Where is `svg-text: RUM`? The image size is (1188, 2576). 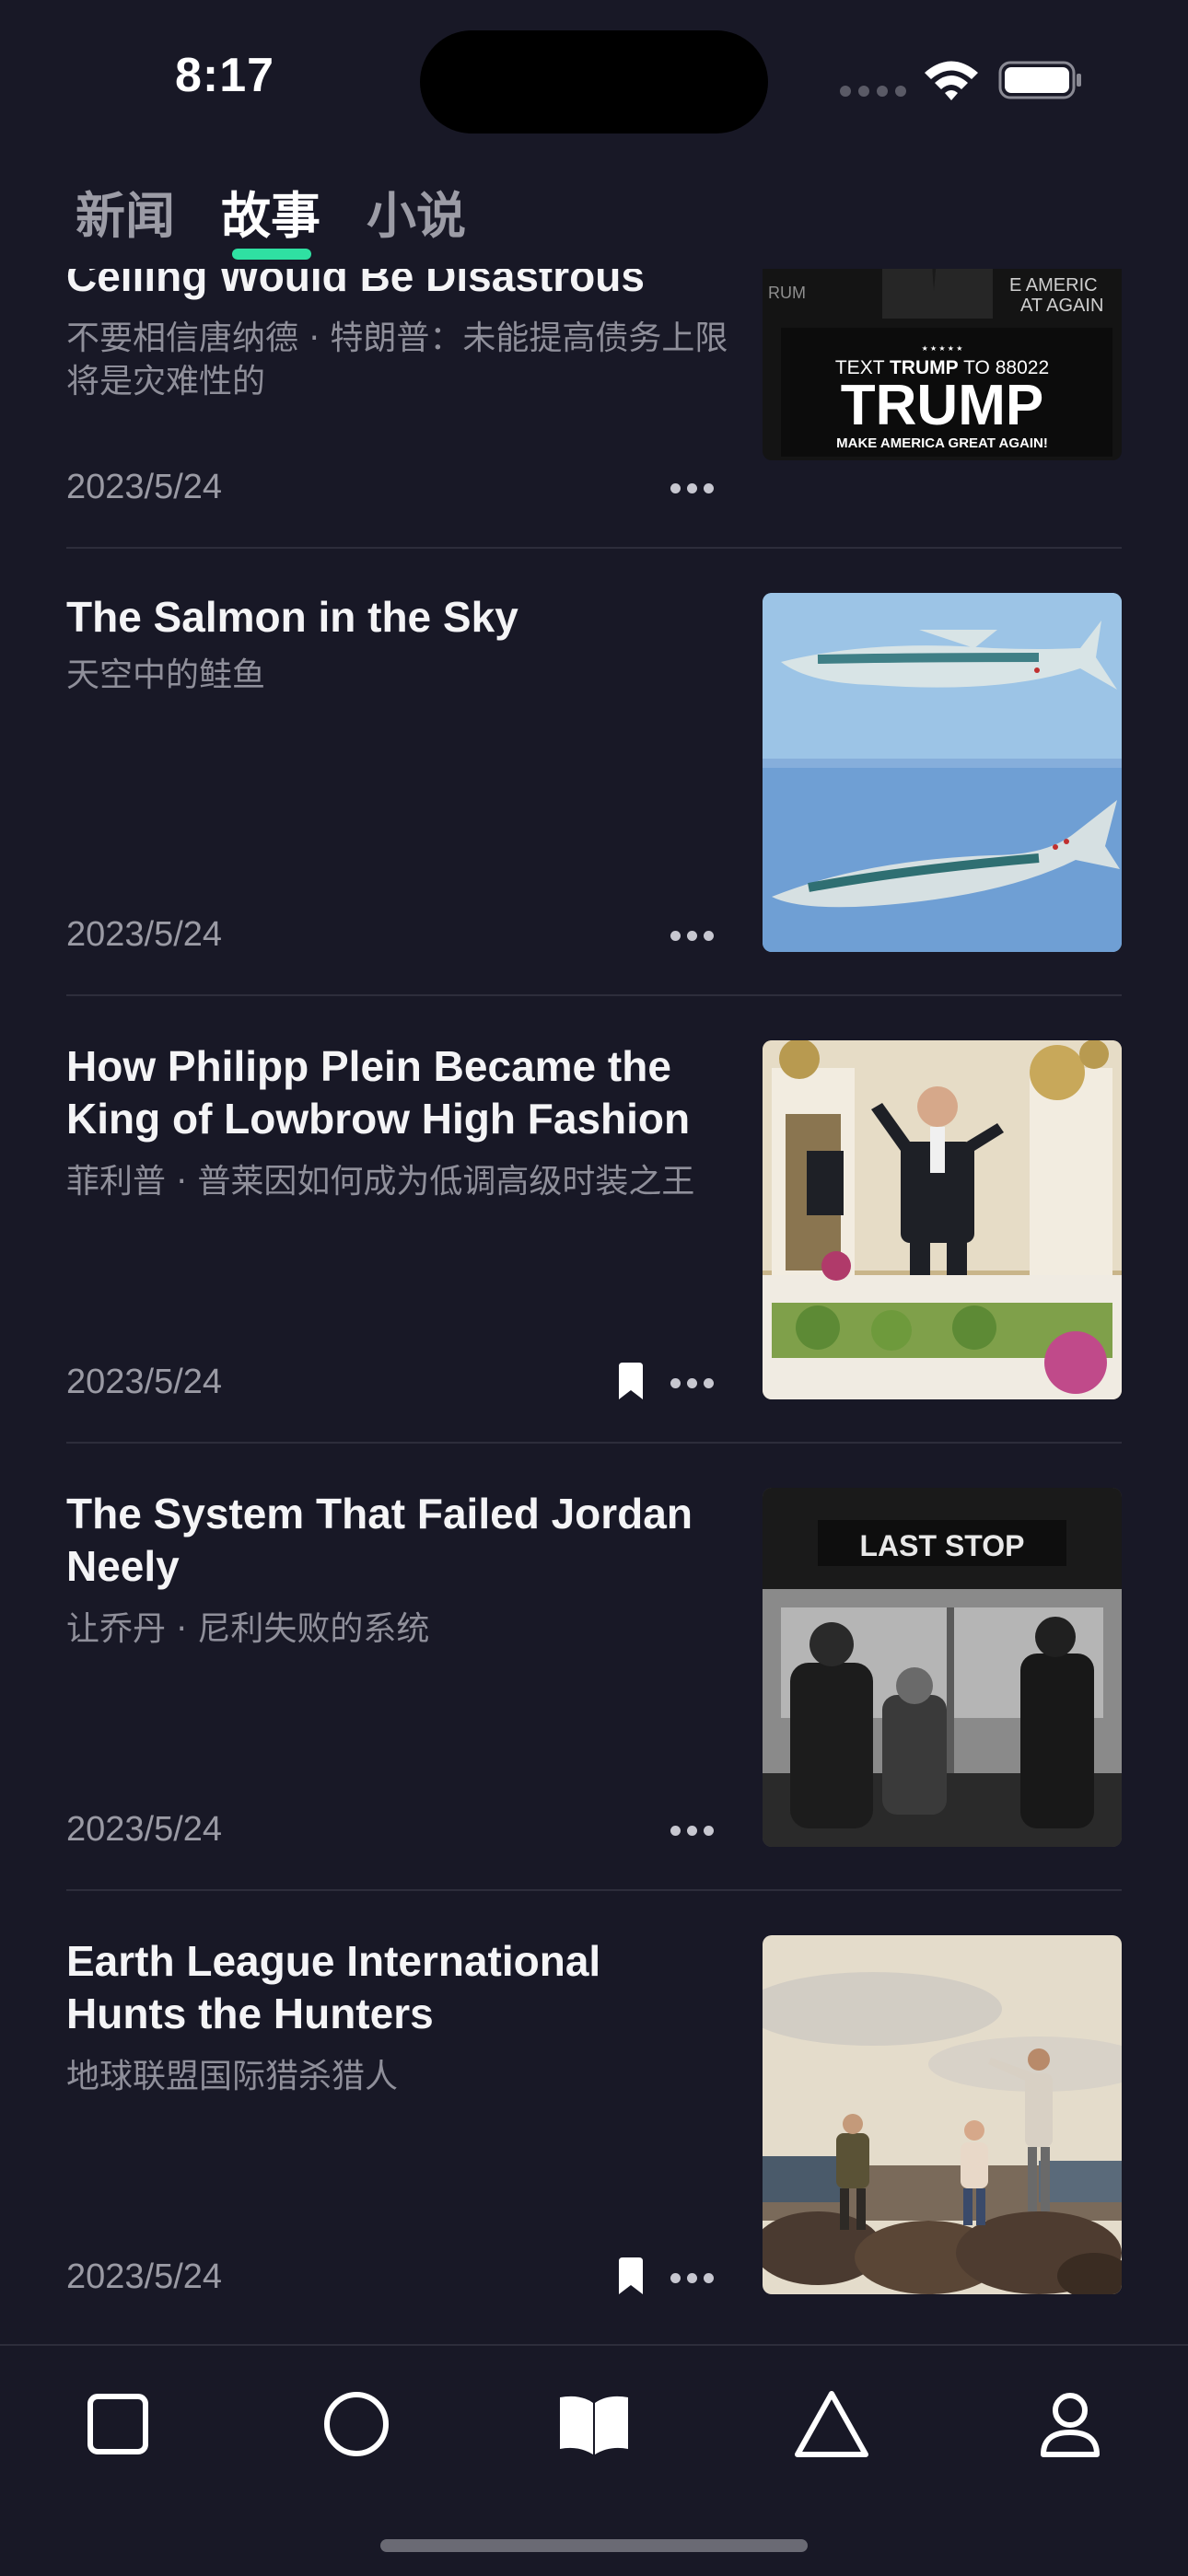
svg-text: RUM is located at coordinates (787, 293).